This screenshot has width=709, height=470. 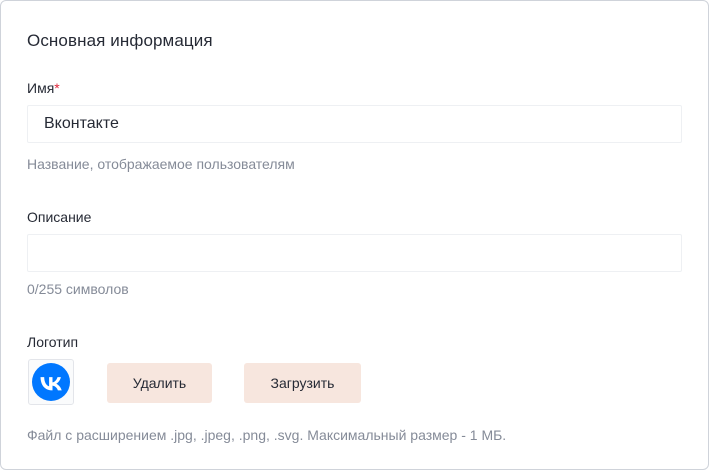 I want to click on vk-logo-icon, so click(x=51, y=382).